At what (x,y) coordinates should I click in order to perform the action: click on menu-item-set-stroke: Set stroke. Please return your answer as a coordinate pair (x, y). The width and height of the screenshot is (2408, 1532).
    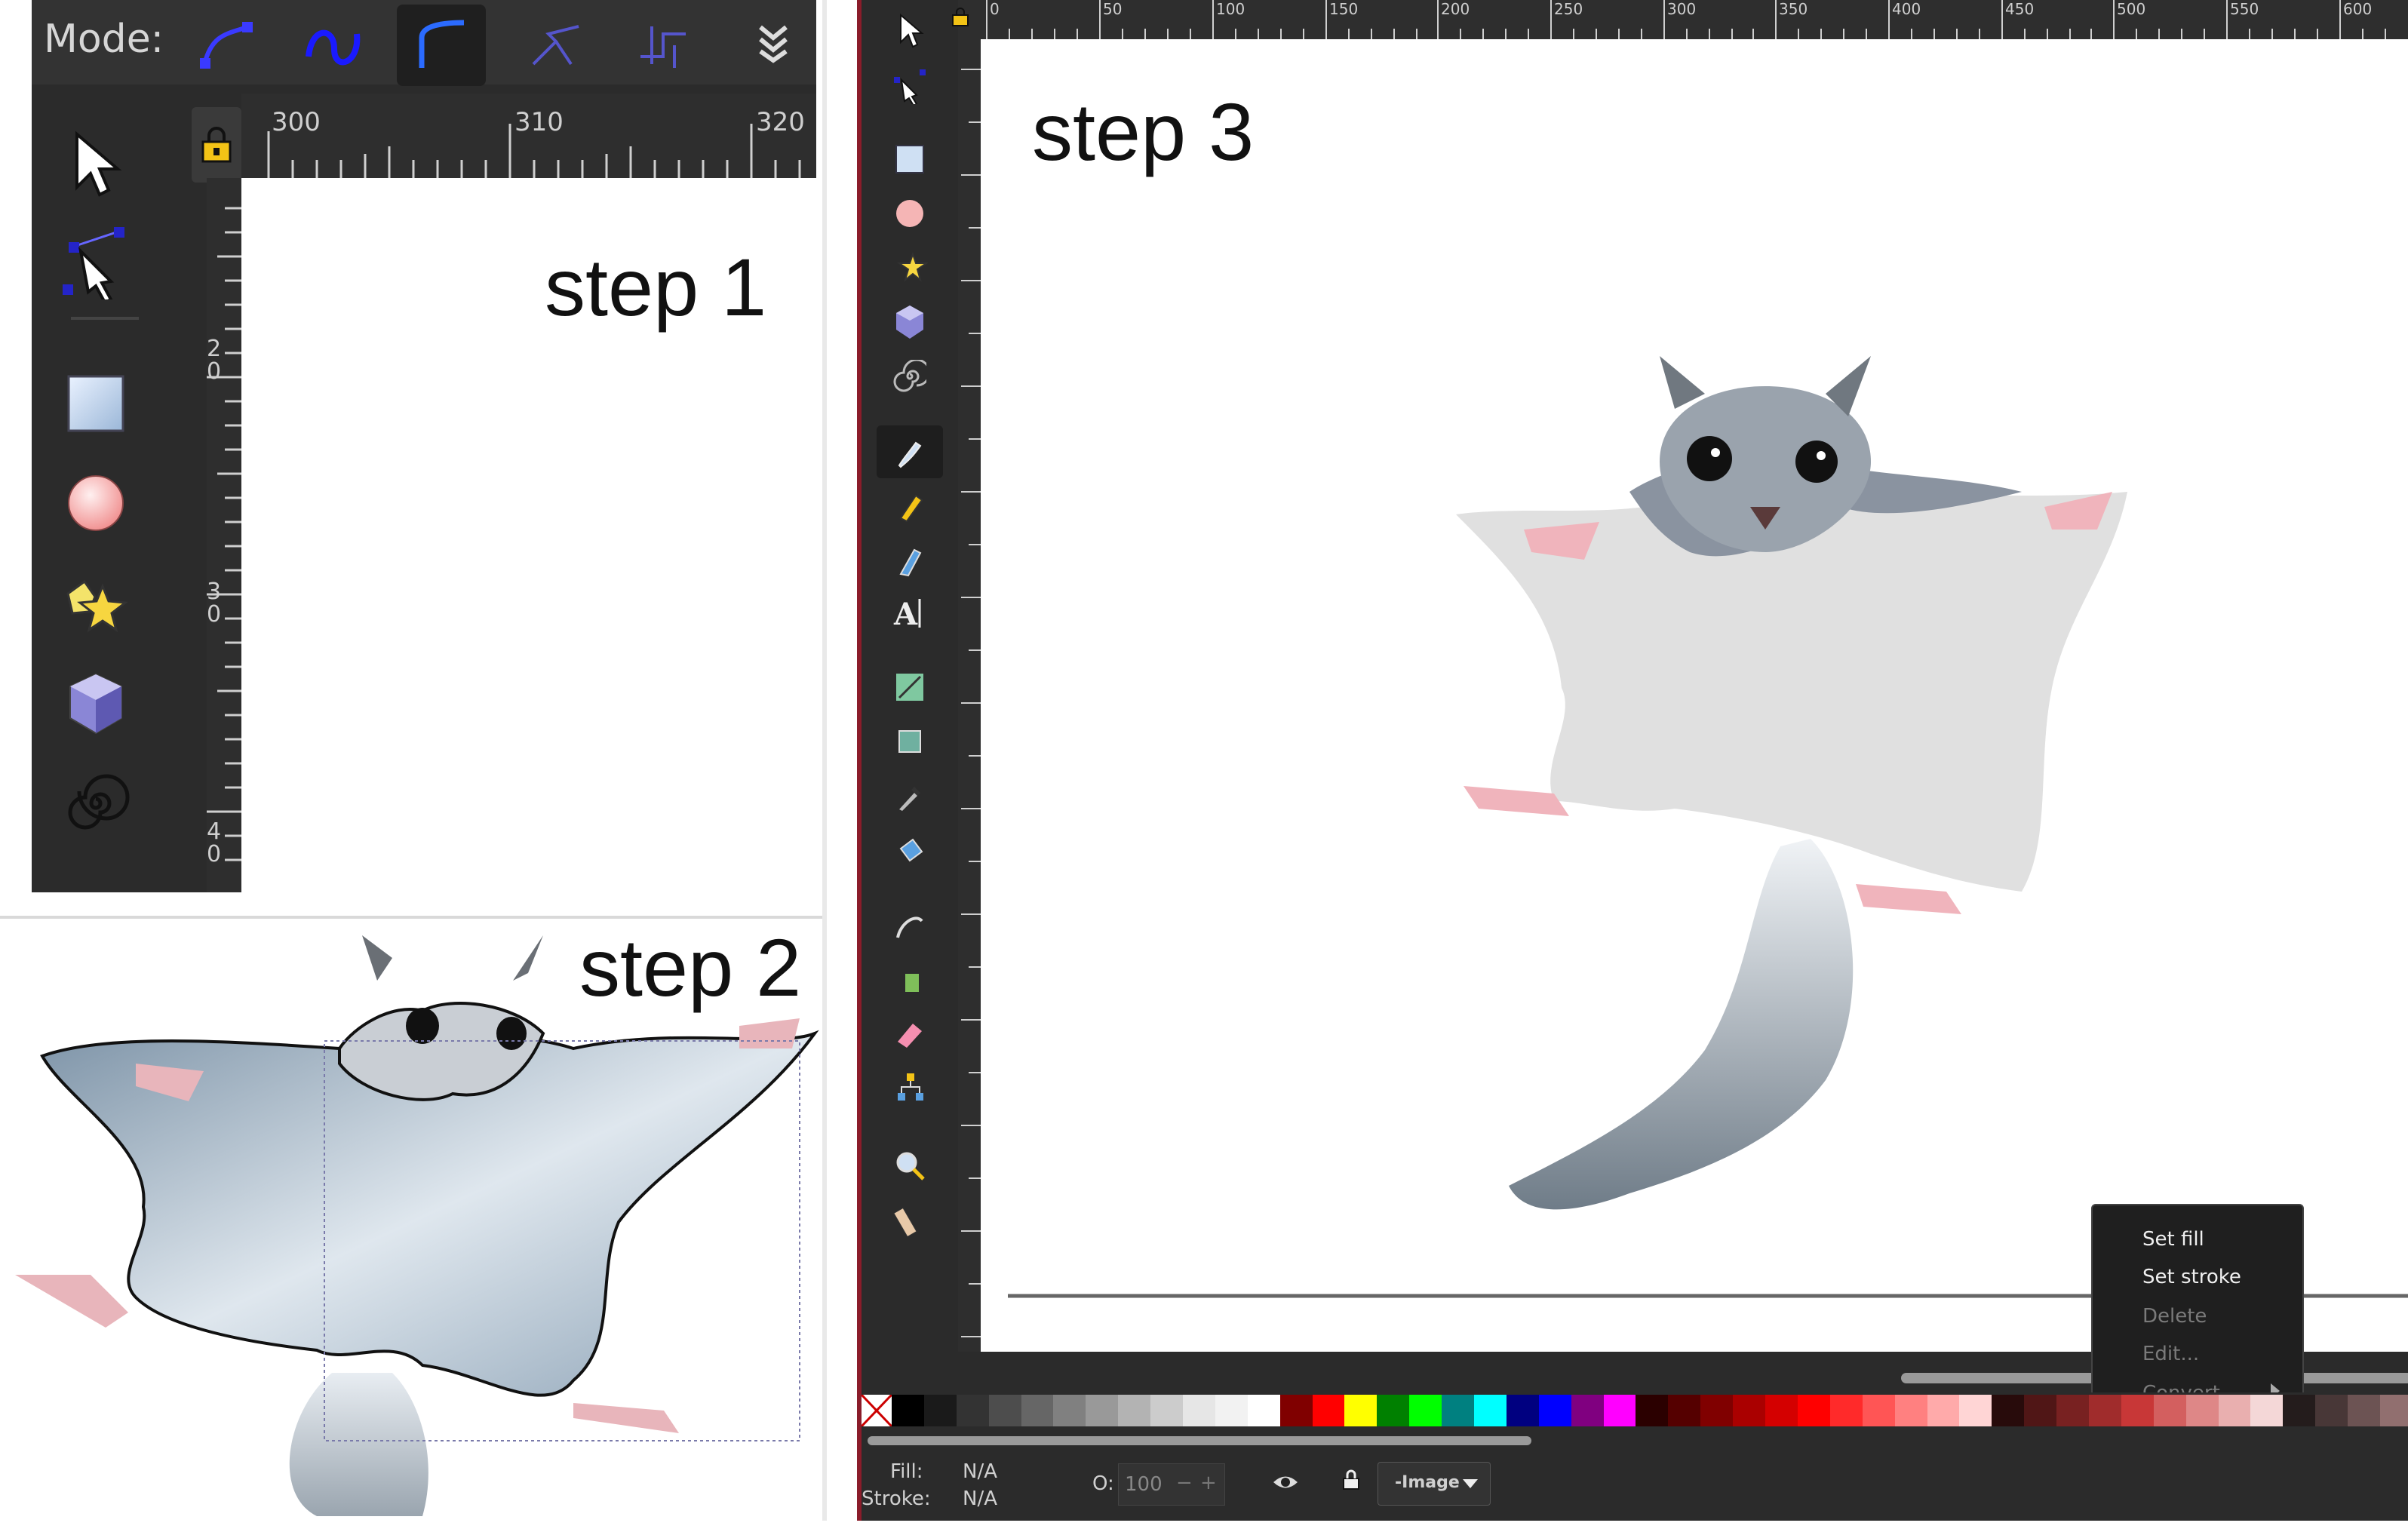
    Looking at the image, I should click on (2191, 1277).